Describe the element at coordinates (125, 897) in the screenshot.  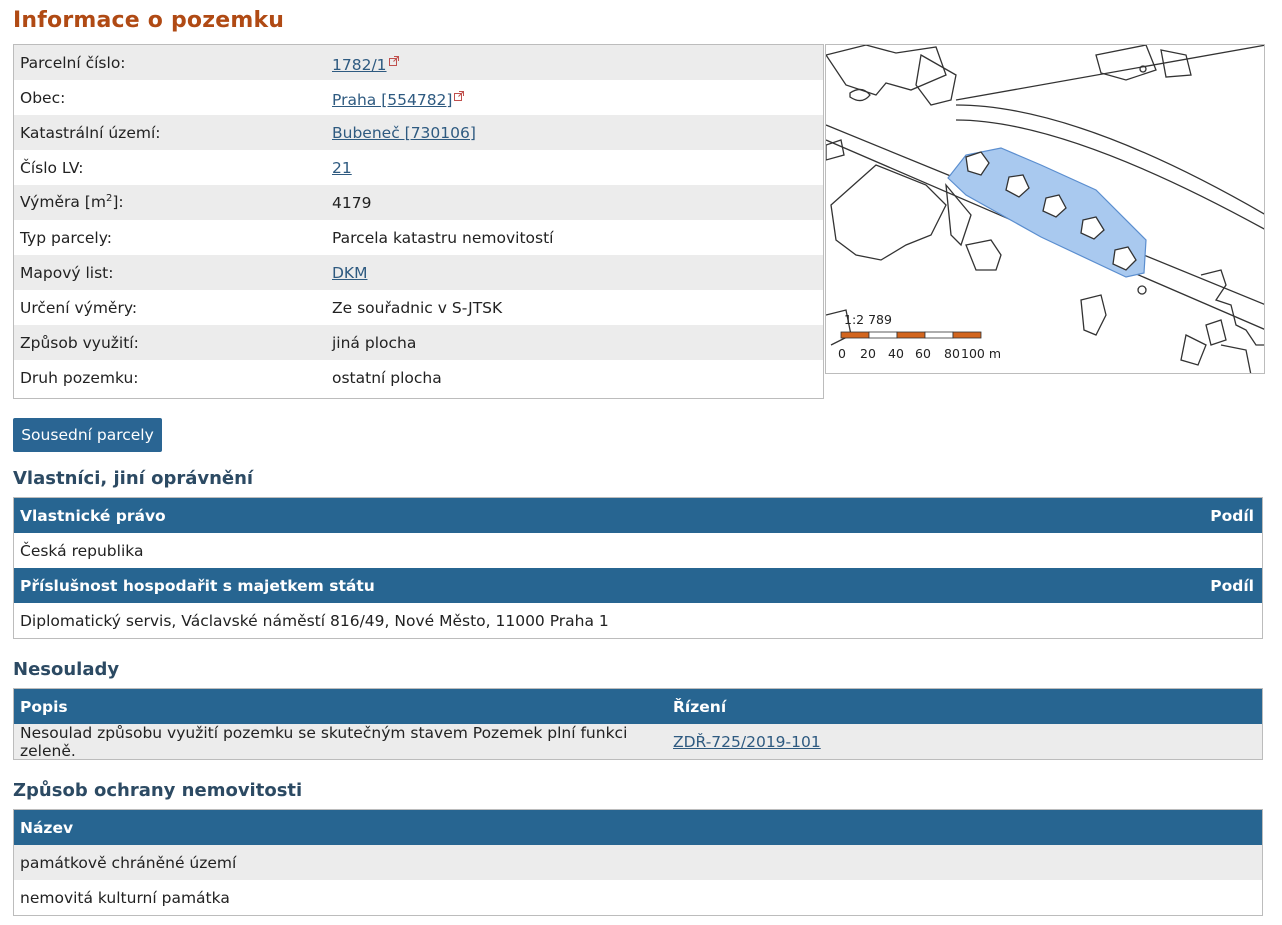
I see `protection-name: nemovitá kulturní památka` at that location.